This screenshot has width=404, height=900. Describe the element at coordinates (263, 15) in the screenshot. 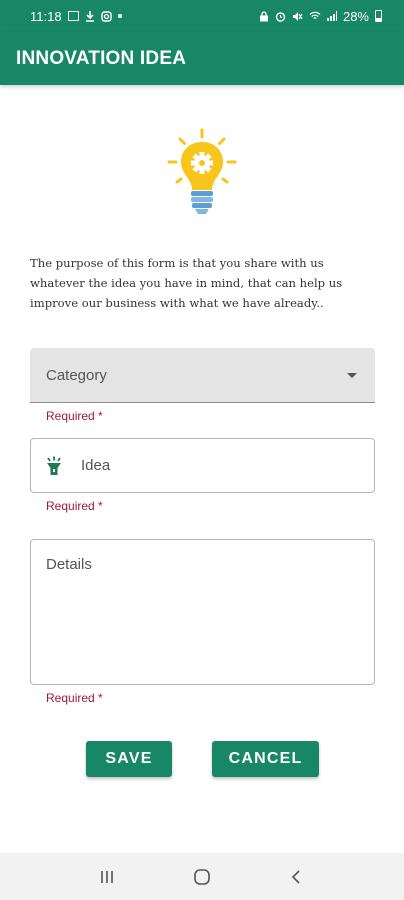

I see `lock-icon` at that location.